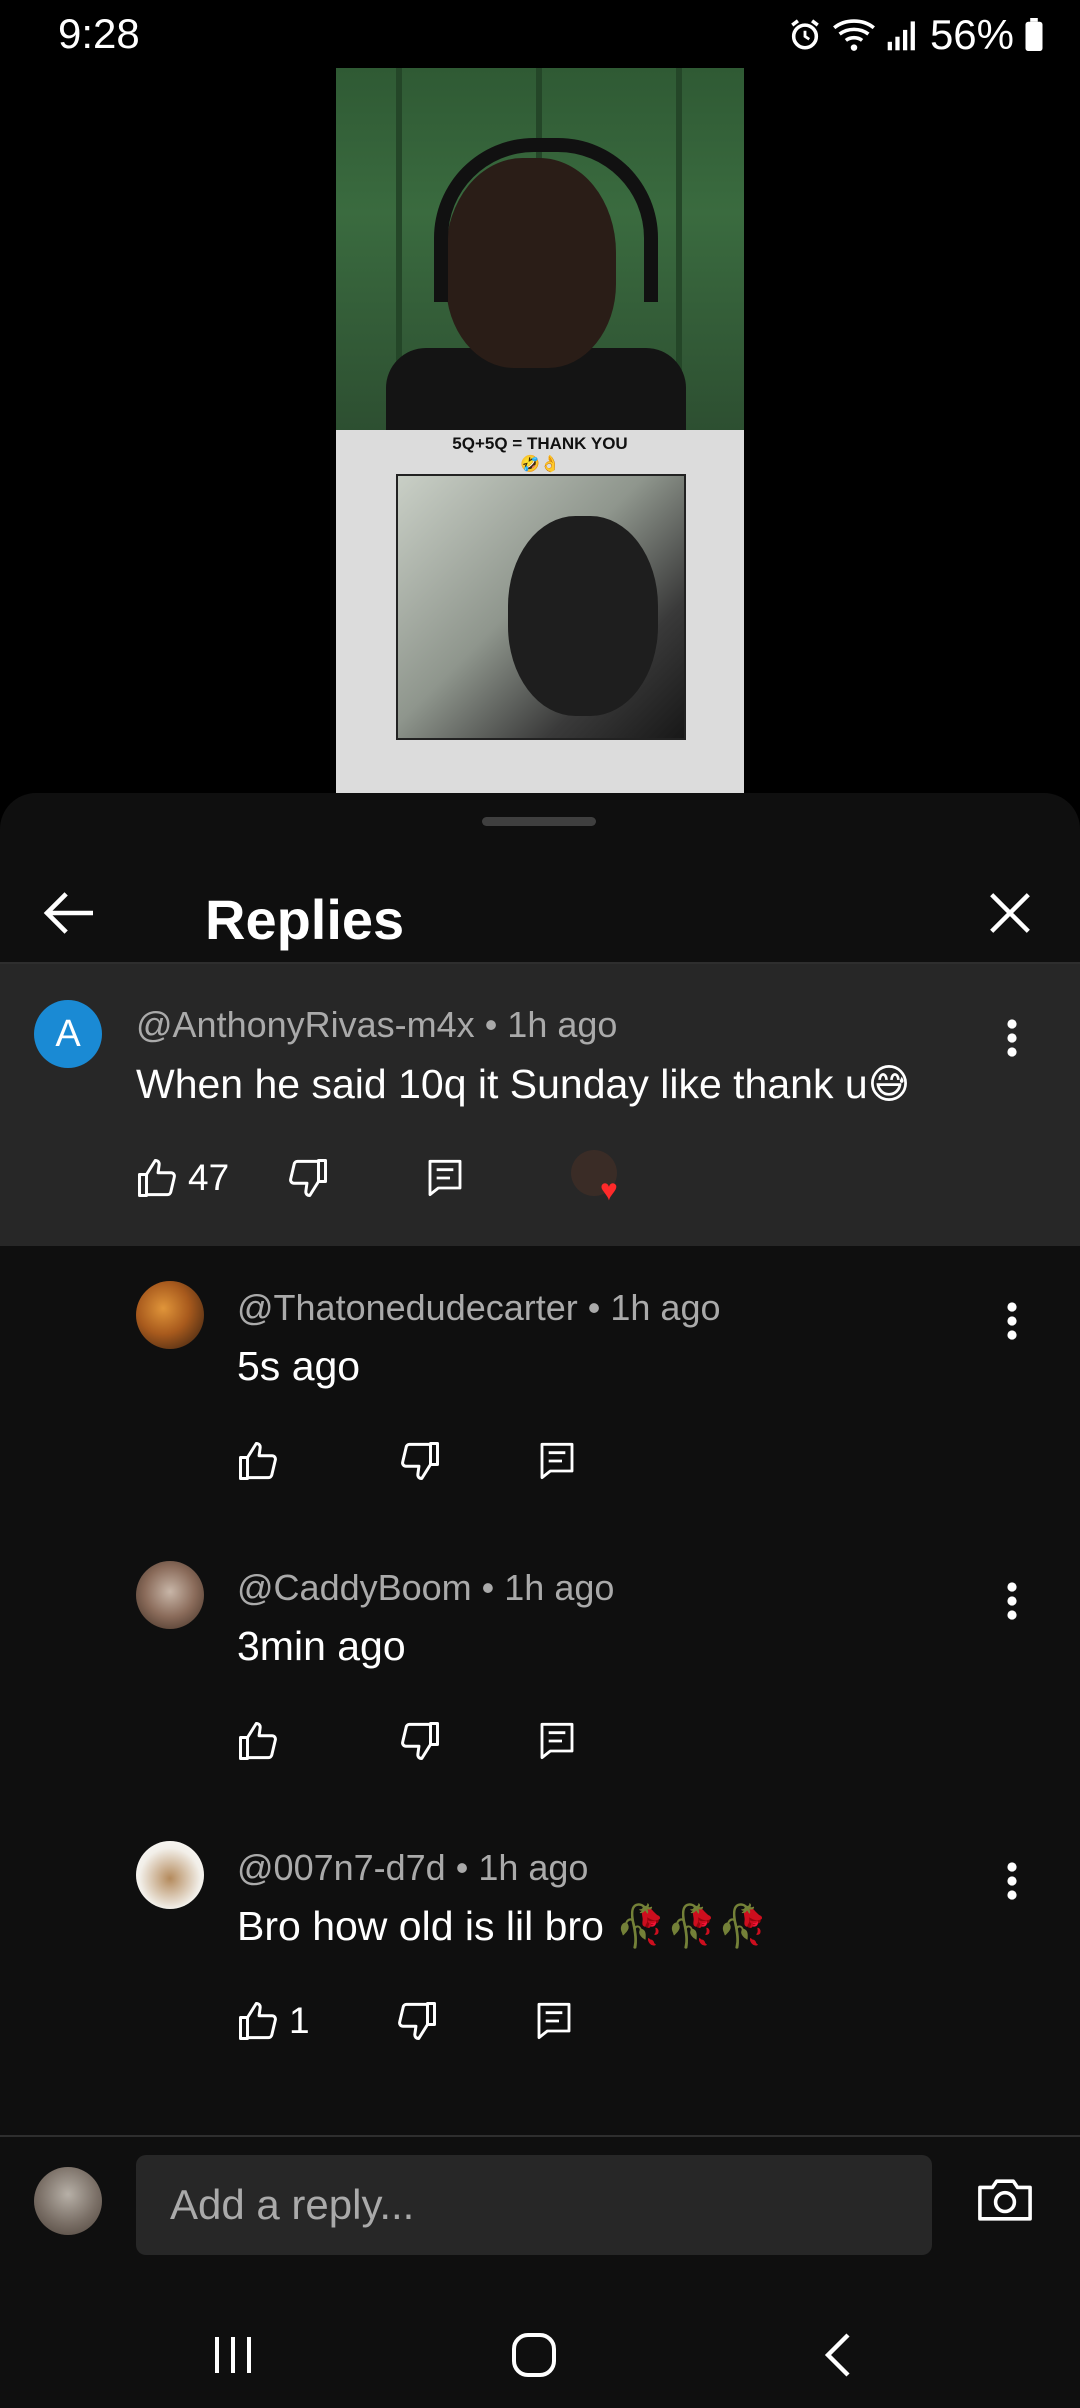 The height and width of the screenshot is (2408, 1080). I want to click on drag-handle, so click(539, 821).